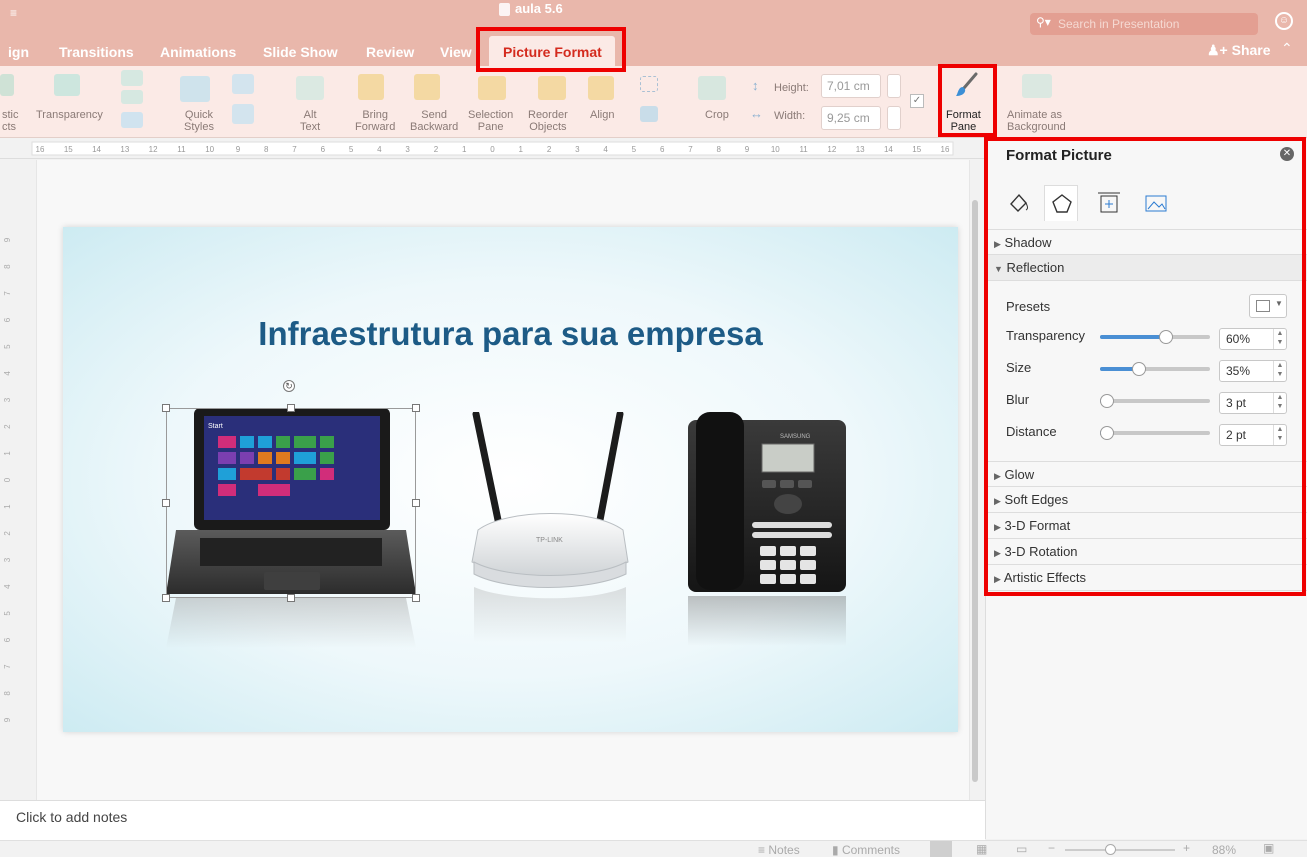  I want to click on tab-design: ign, so click(18, 52).